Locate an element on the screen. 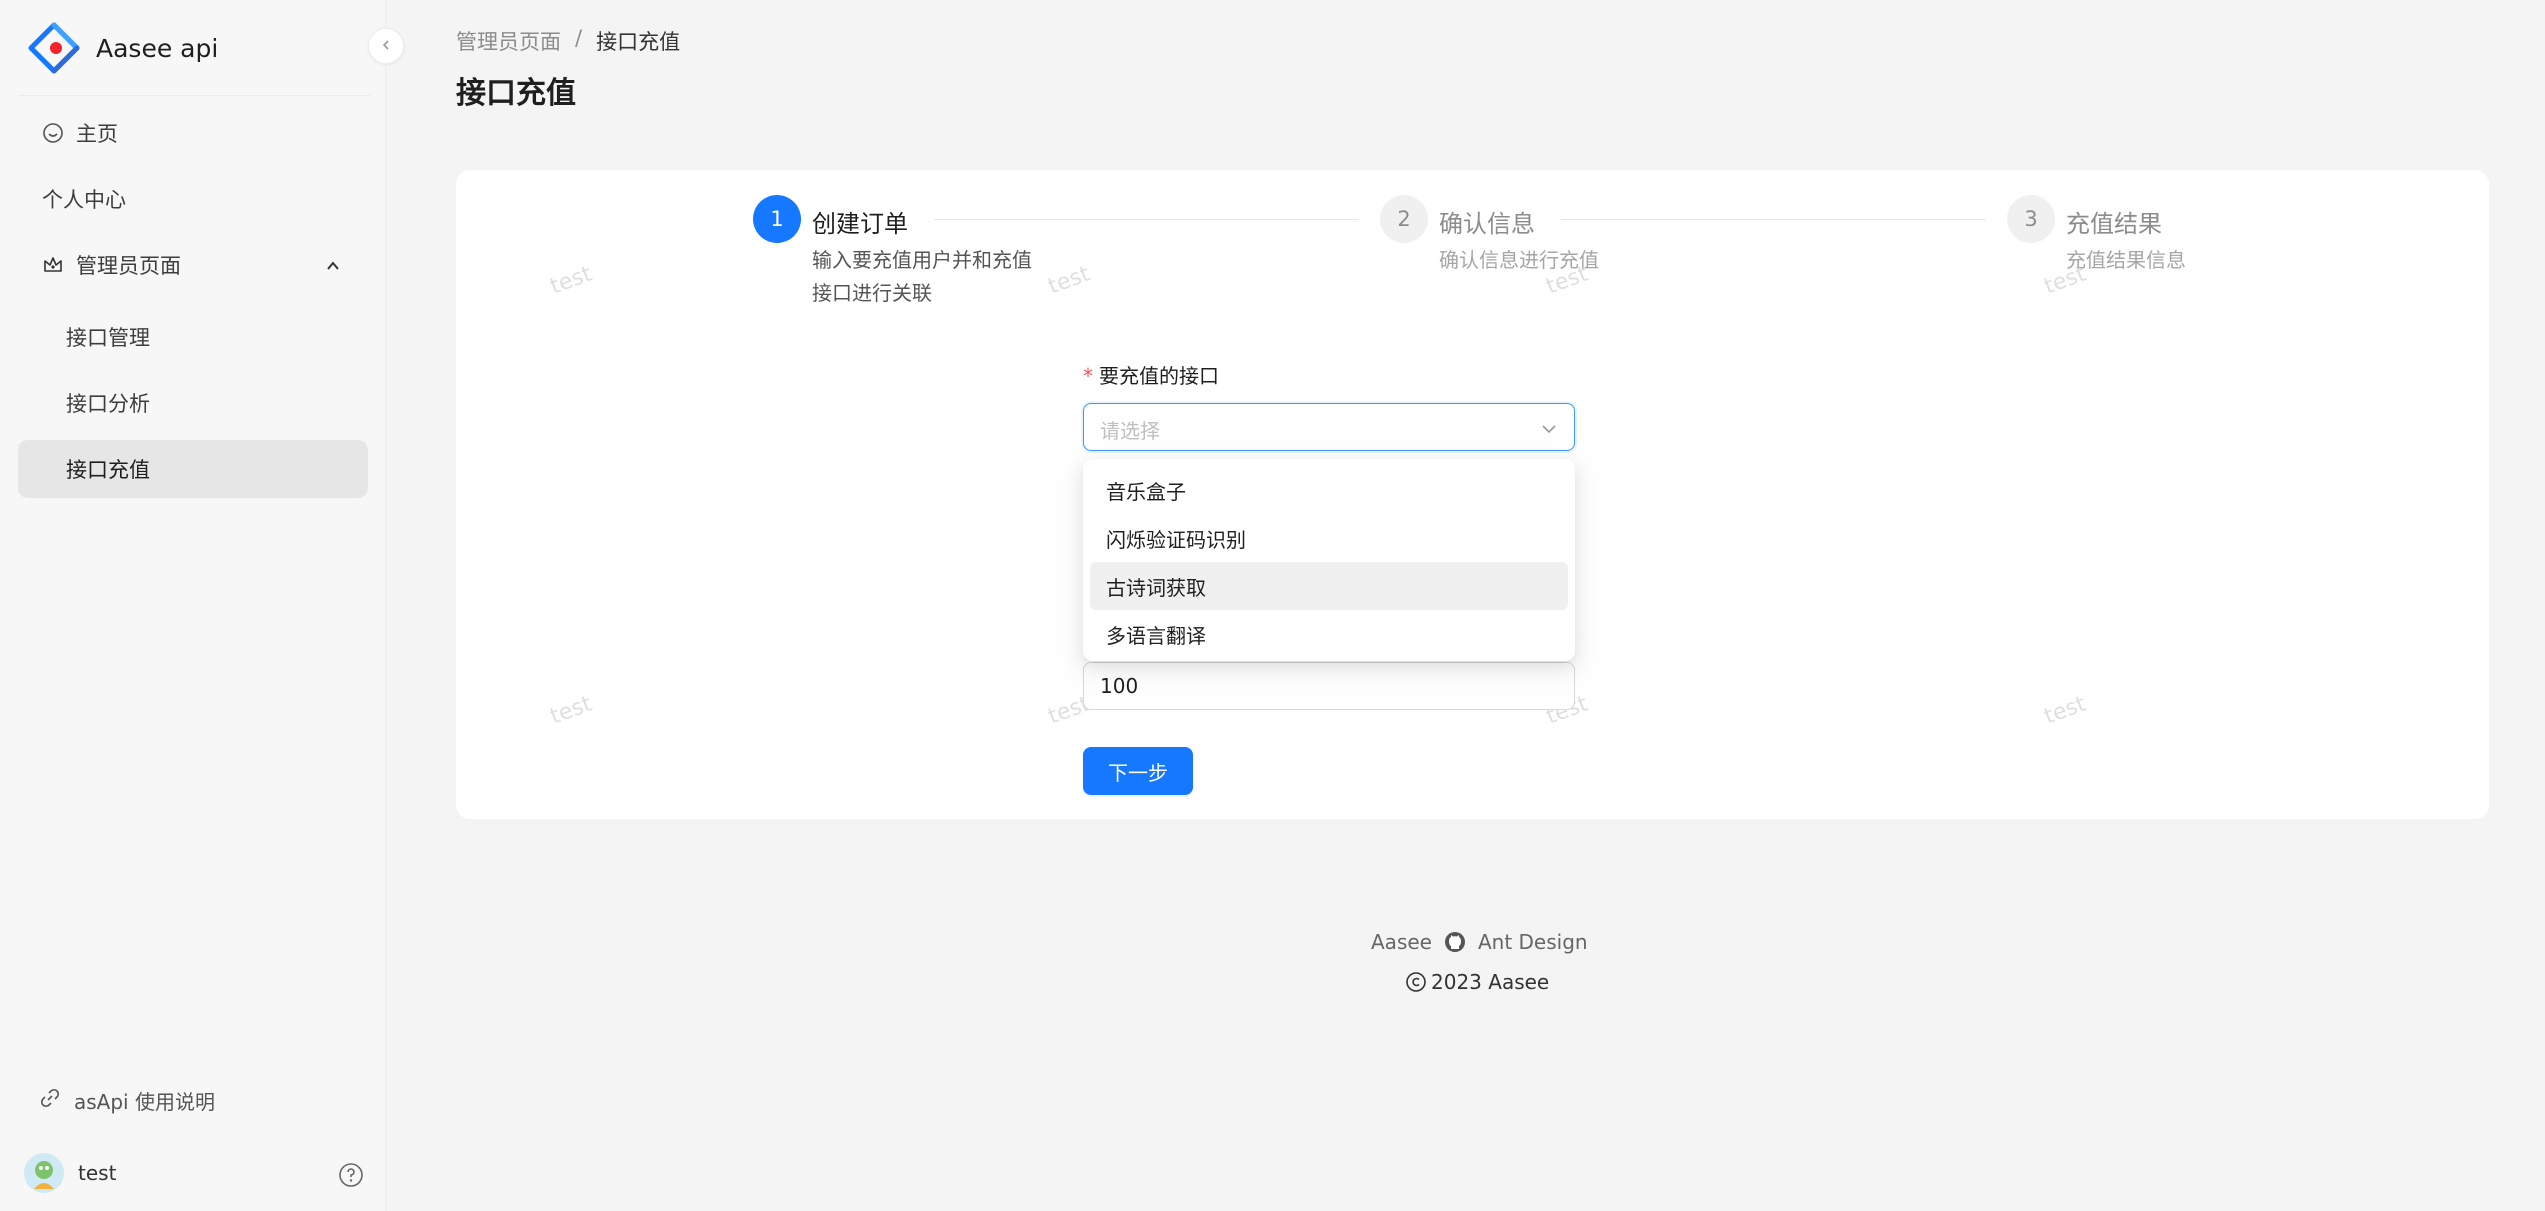 The height and width of the screenshot is (1211, 2545). footer-links: Aasee Ant Design is located at coordinates (1479, 942).